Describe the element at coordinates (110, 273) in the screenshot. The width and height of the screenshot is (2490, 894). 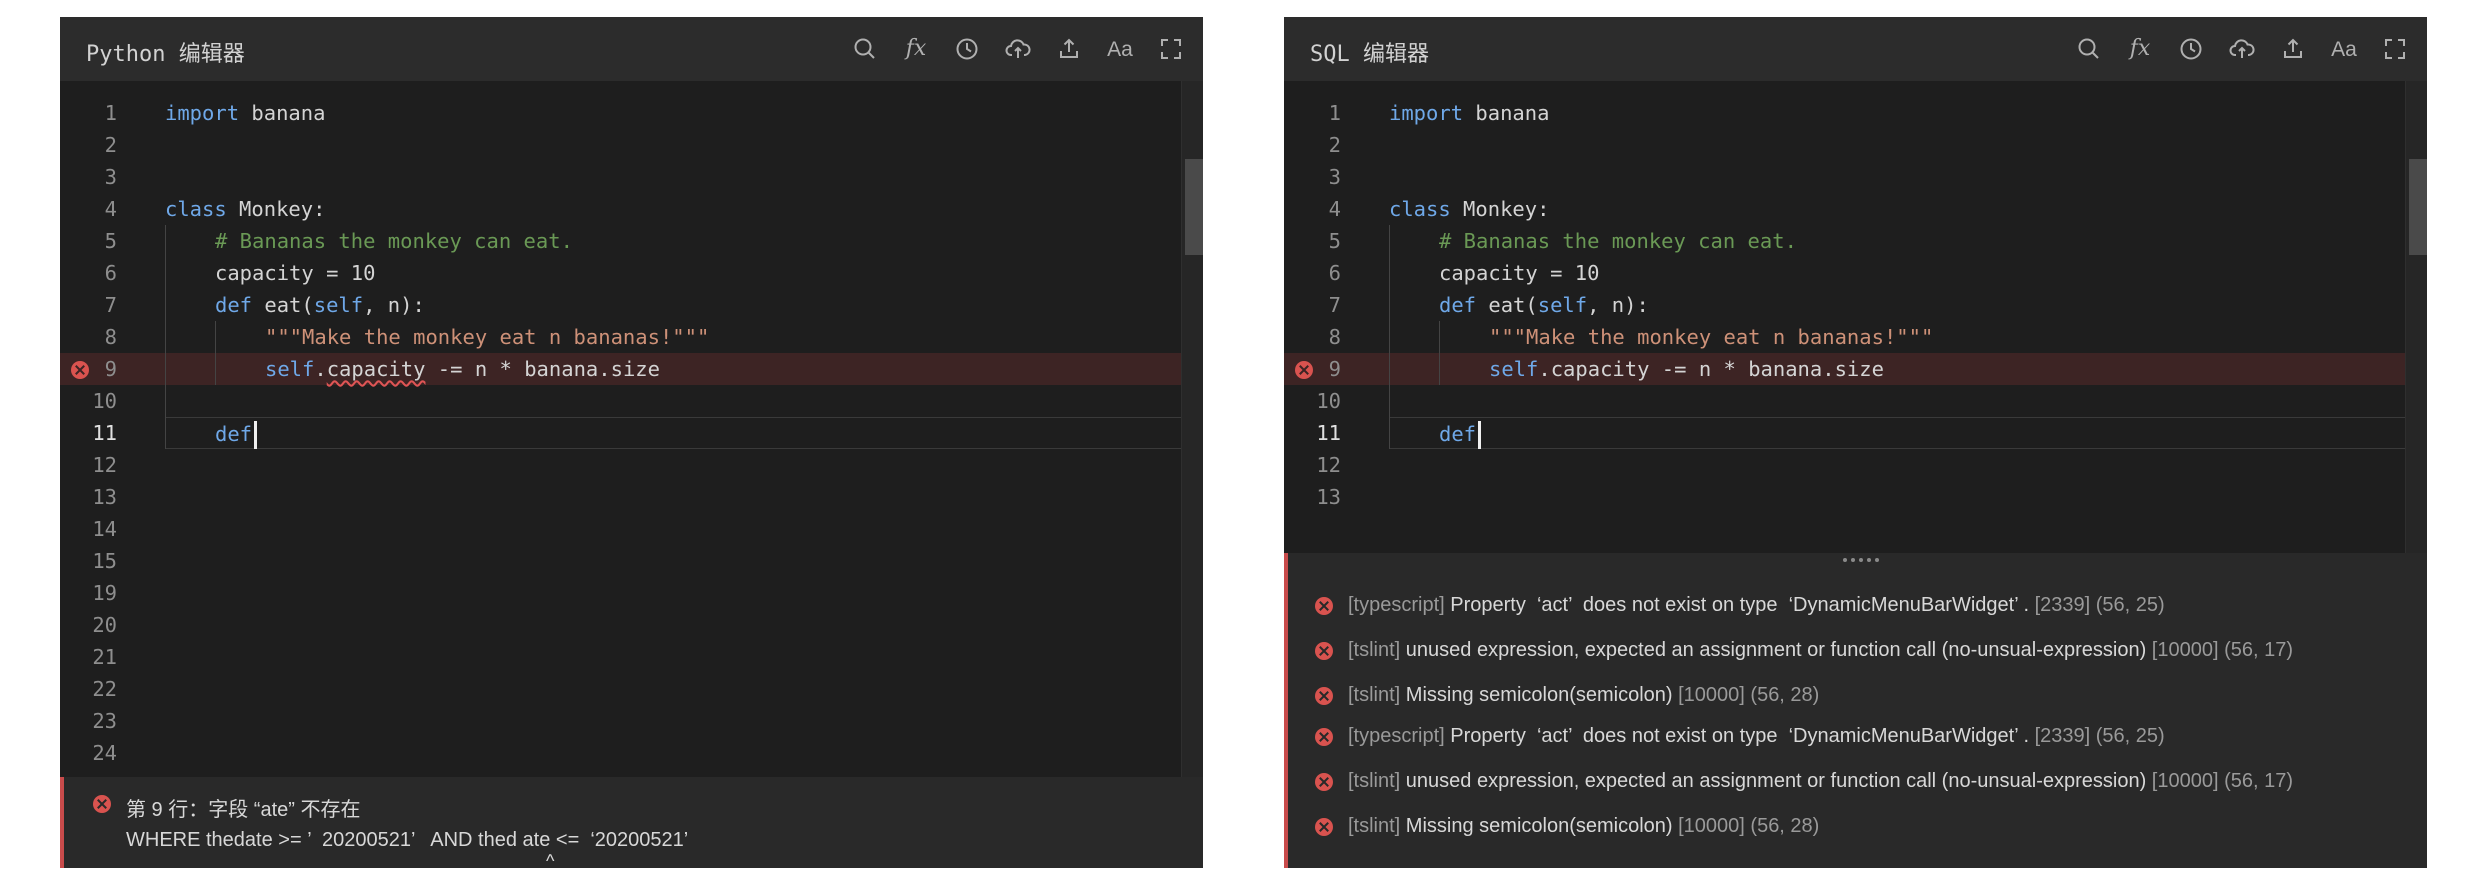
I see `line-number: 6` at that location.